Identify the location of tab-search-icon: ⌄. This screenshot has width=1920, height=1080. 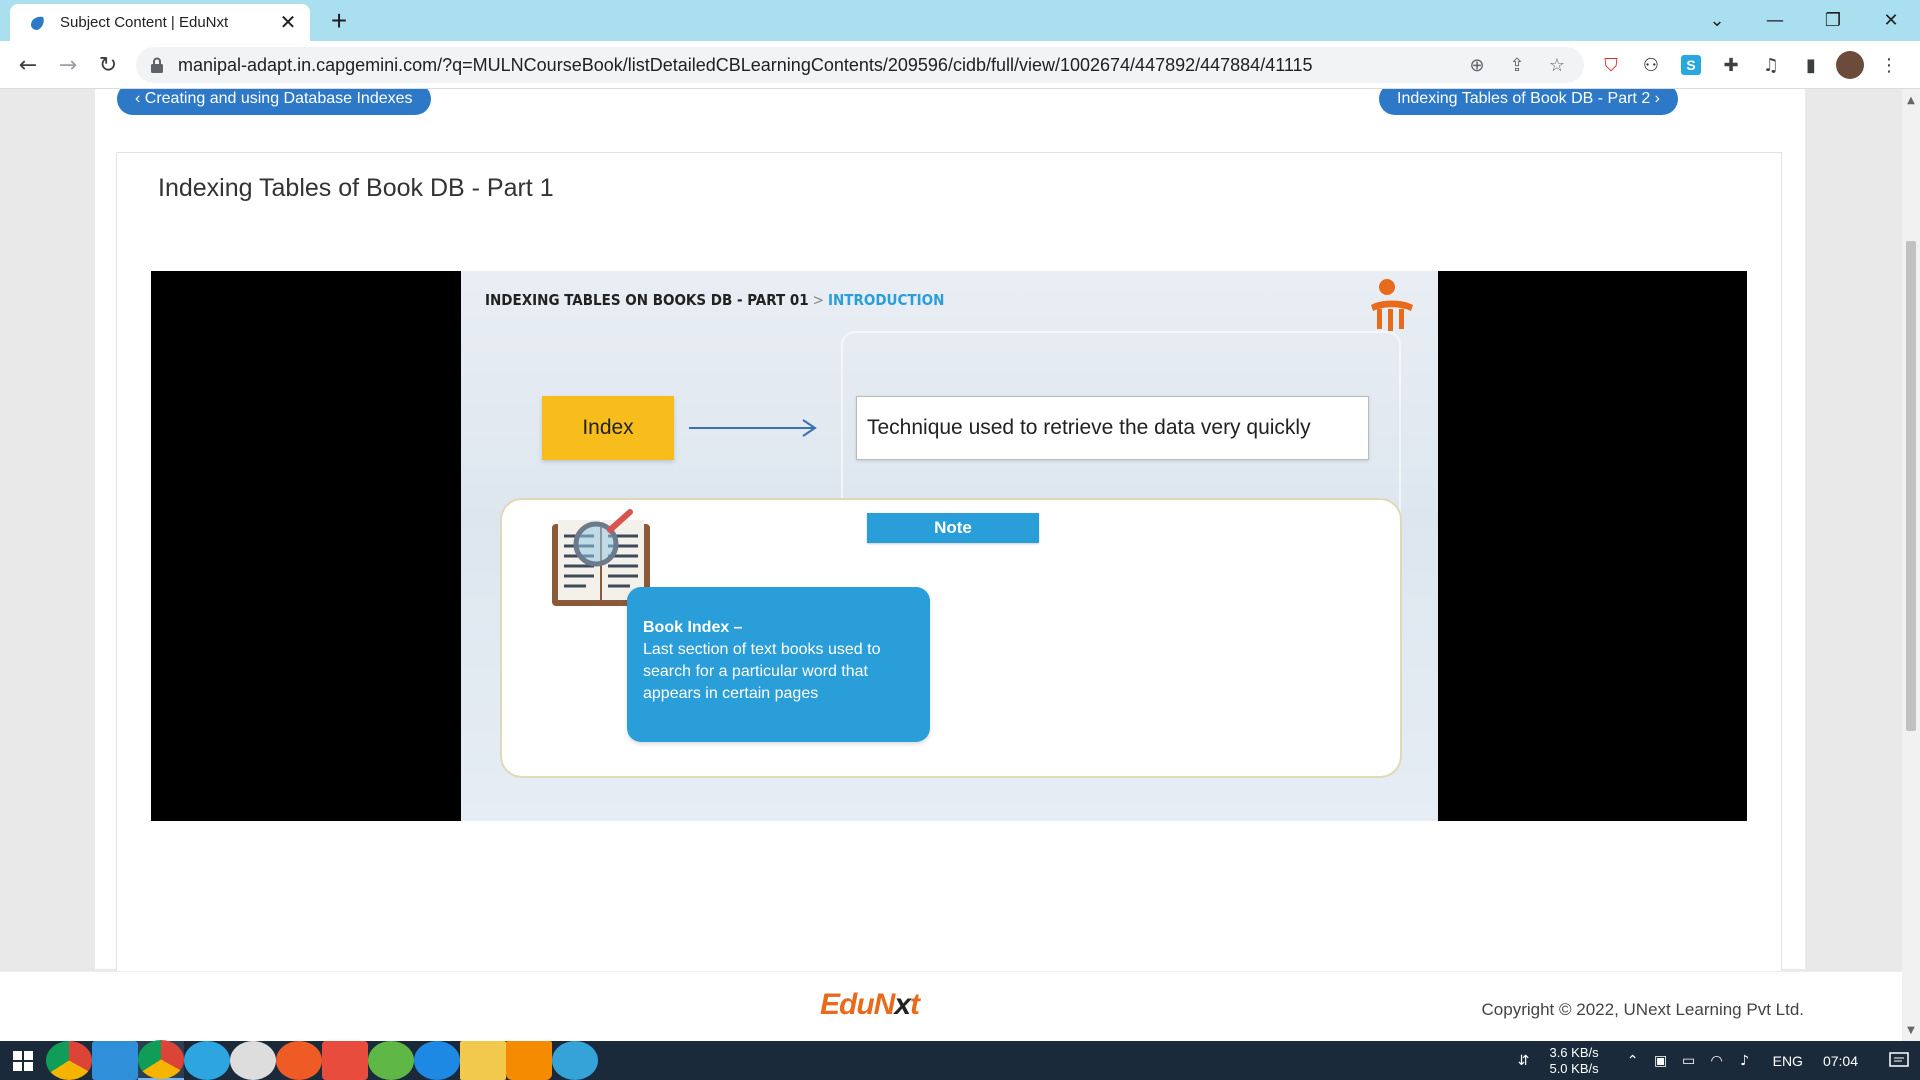
(1717, 20).